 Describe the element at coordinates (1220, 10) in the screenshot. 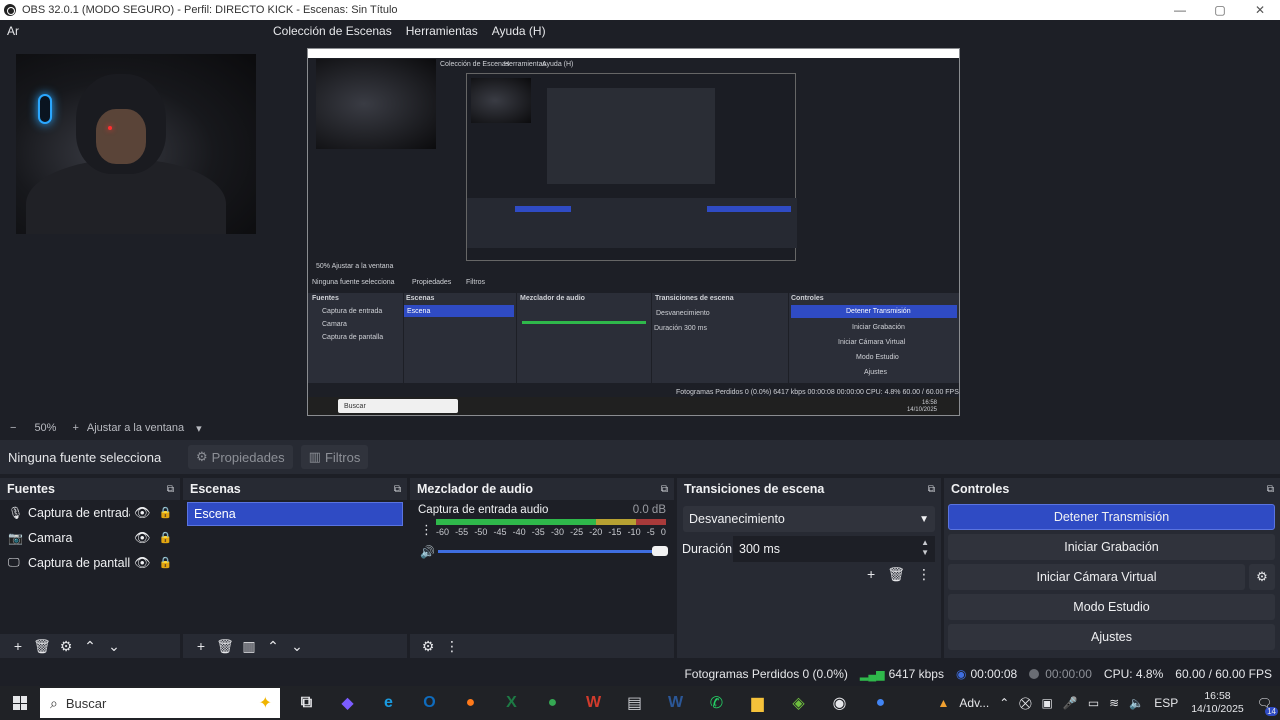

I see `maximize-button: ▢` at that location.